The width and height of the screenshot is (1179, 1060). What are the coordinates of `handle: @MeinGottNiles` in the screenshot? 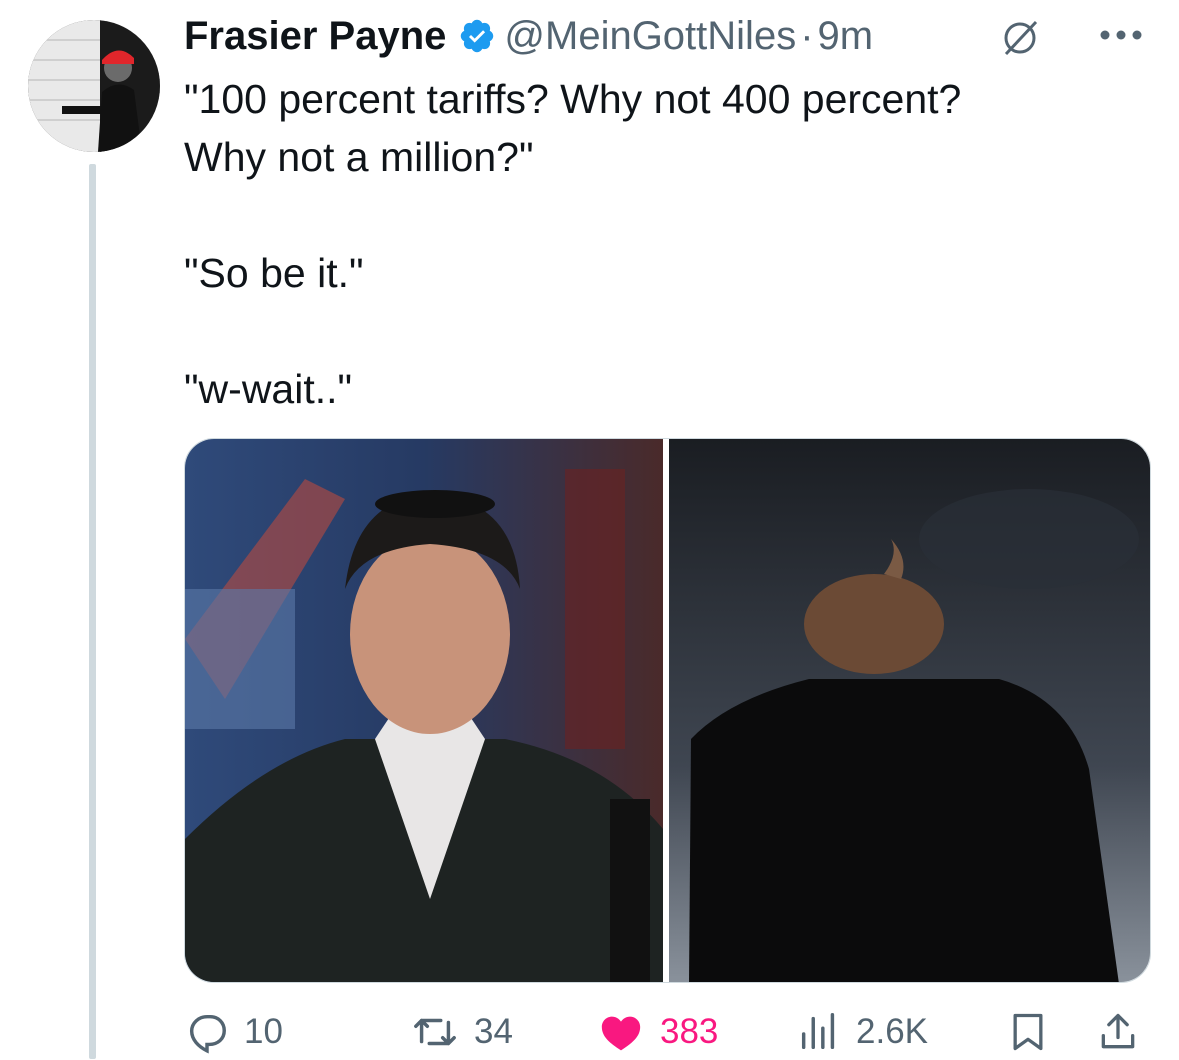 It's located at (650, 36).